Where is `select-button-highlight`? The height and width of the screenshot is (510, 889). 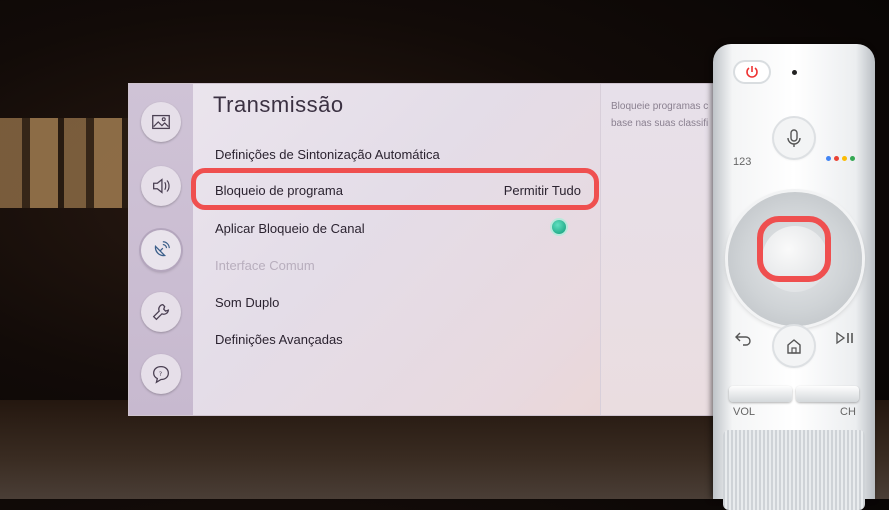
select-button-highlight is located at coordinates (794, 249).